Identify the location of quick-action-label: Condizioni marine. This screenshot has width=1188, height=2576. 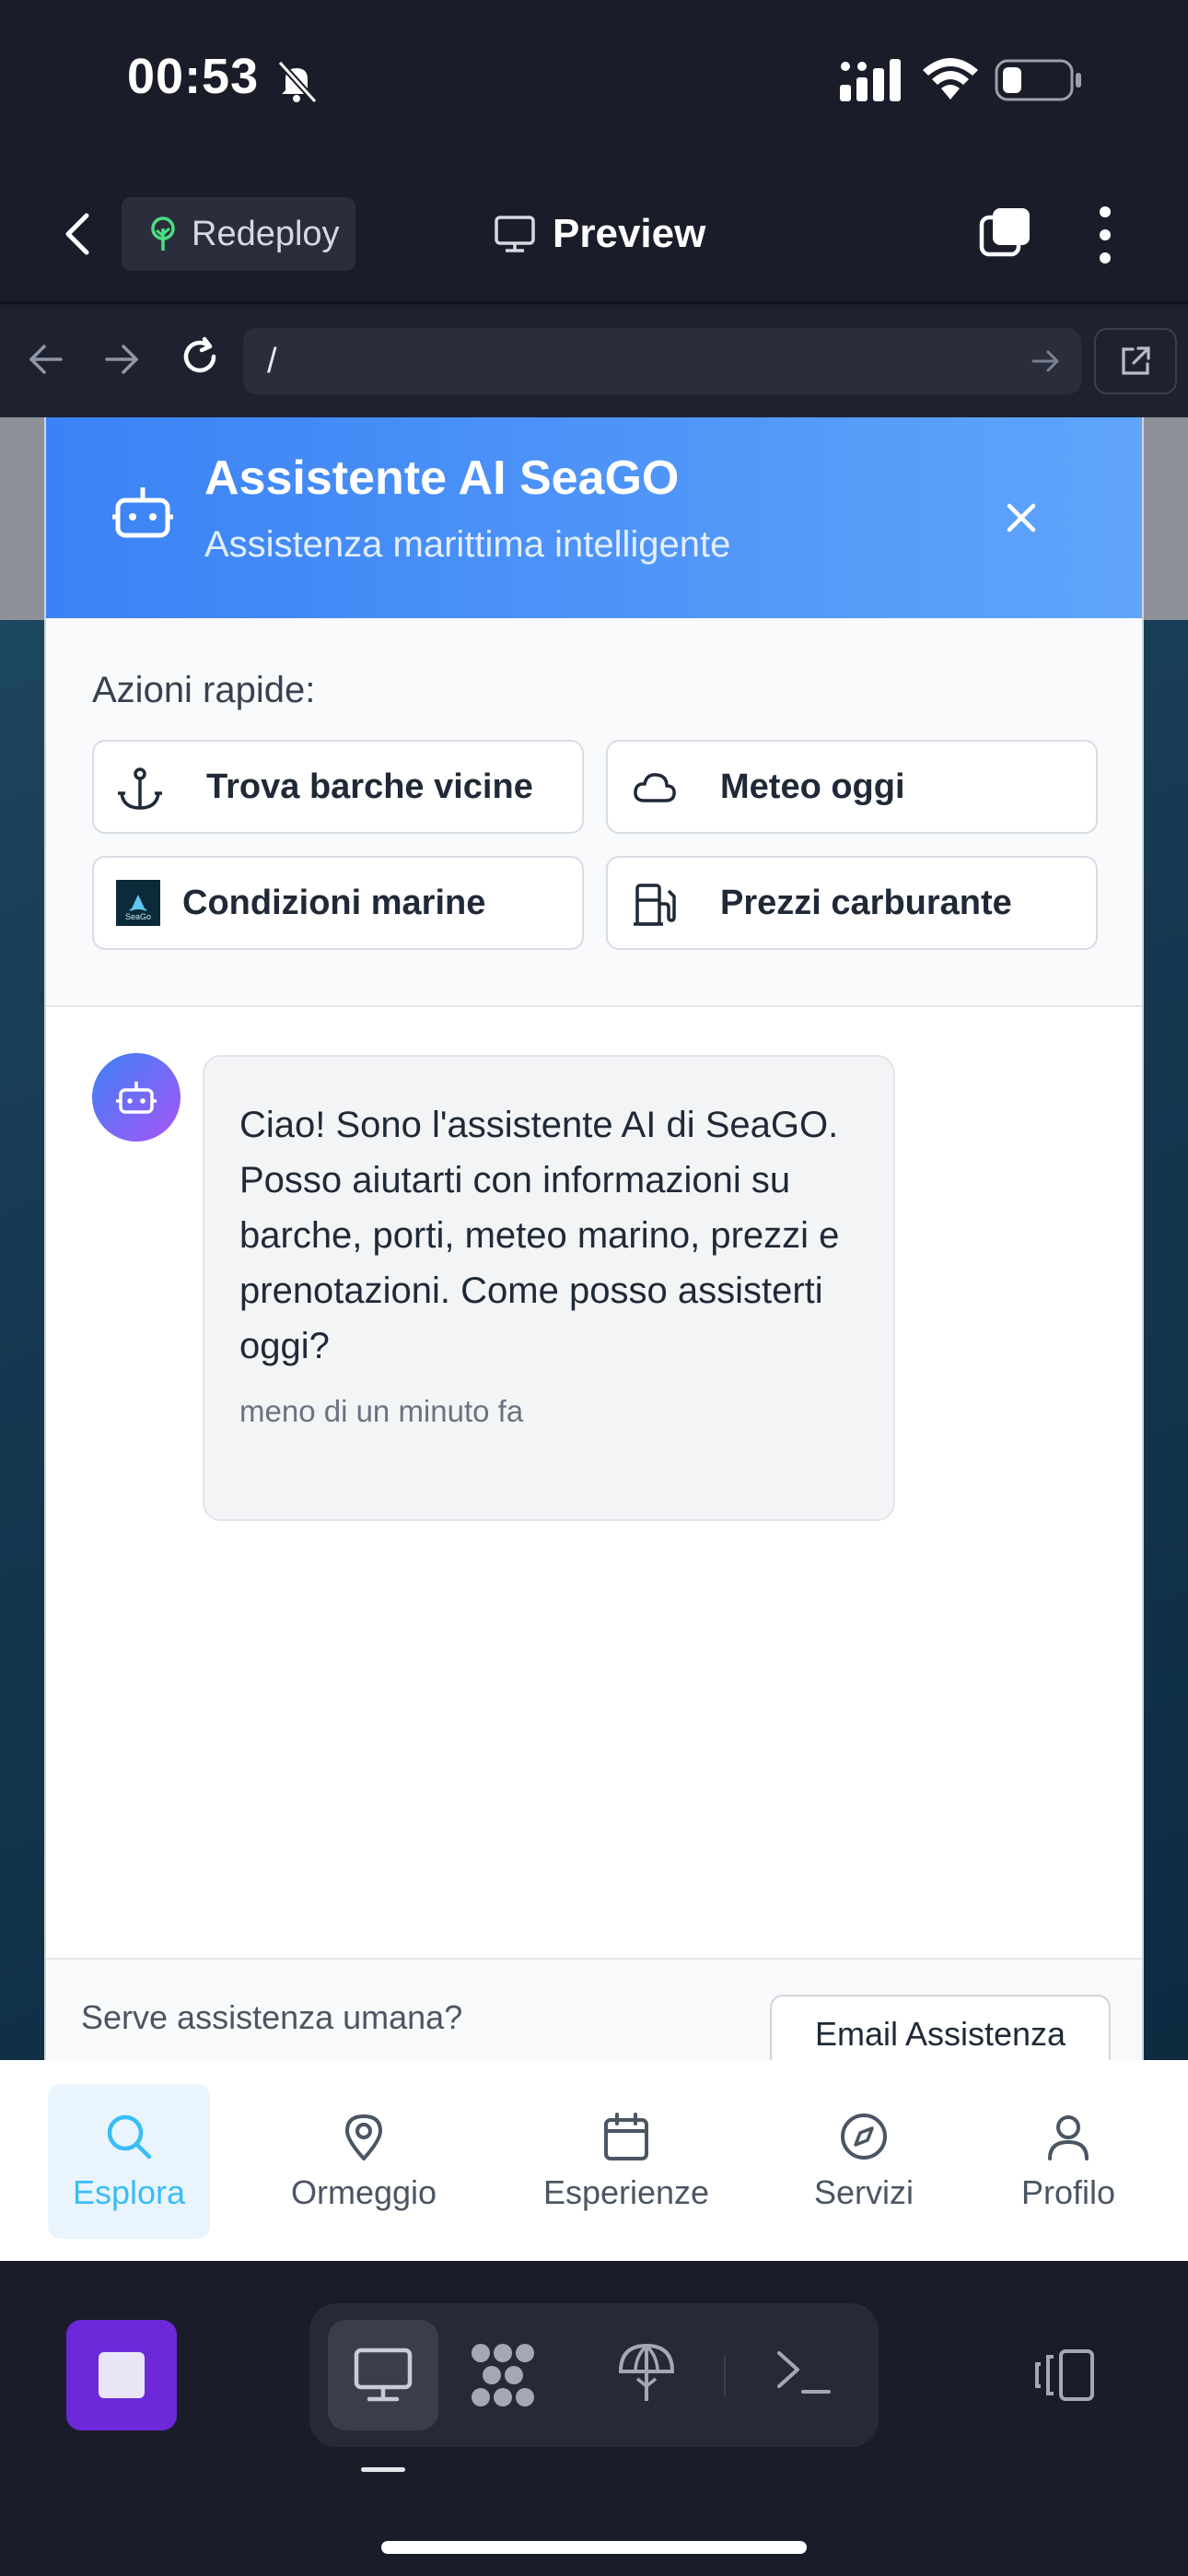
(334, 902).